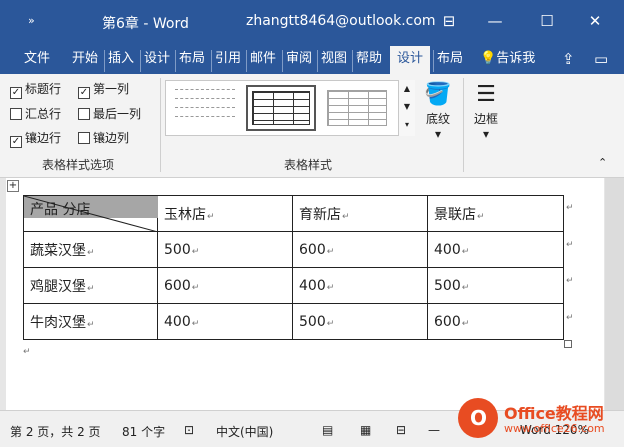 The height and width of the screenshot is (447, 624). I want to click on watermark-brand: Office教程网, so click(554, 413).